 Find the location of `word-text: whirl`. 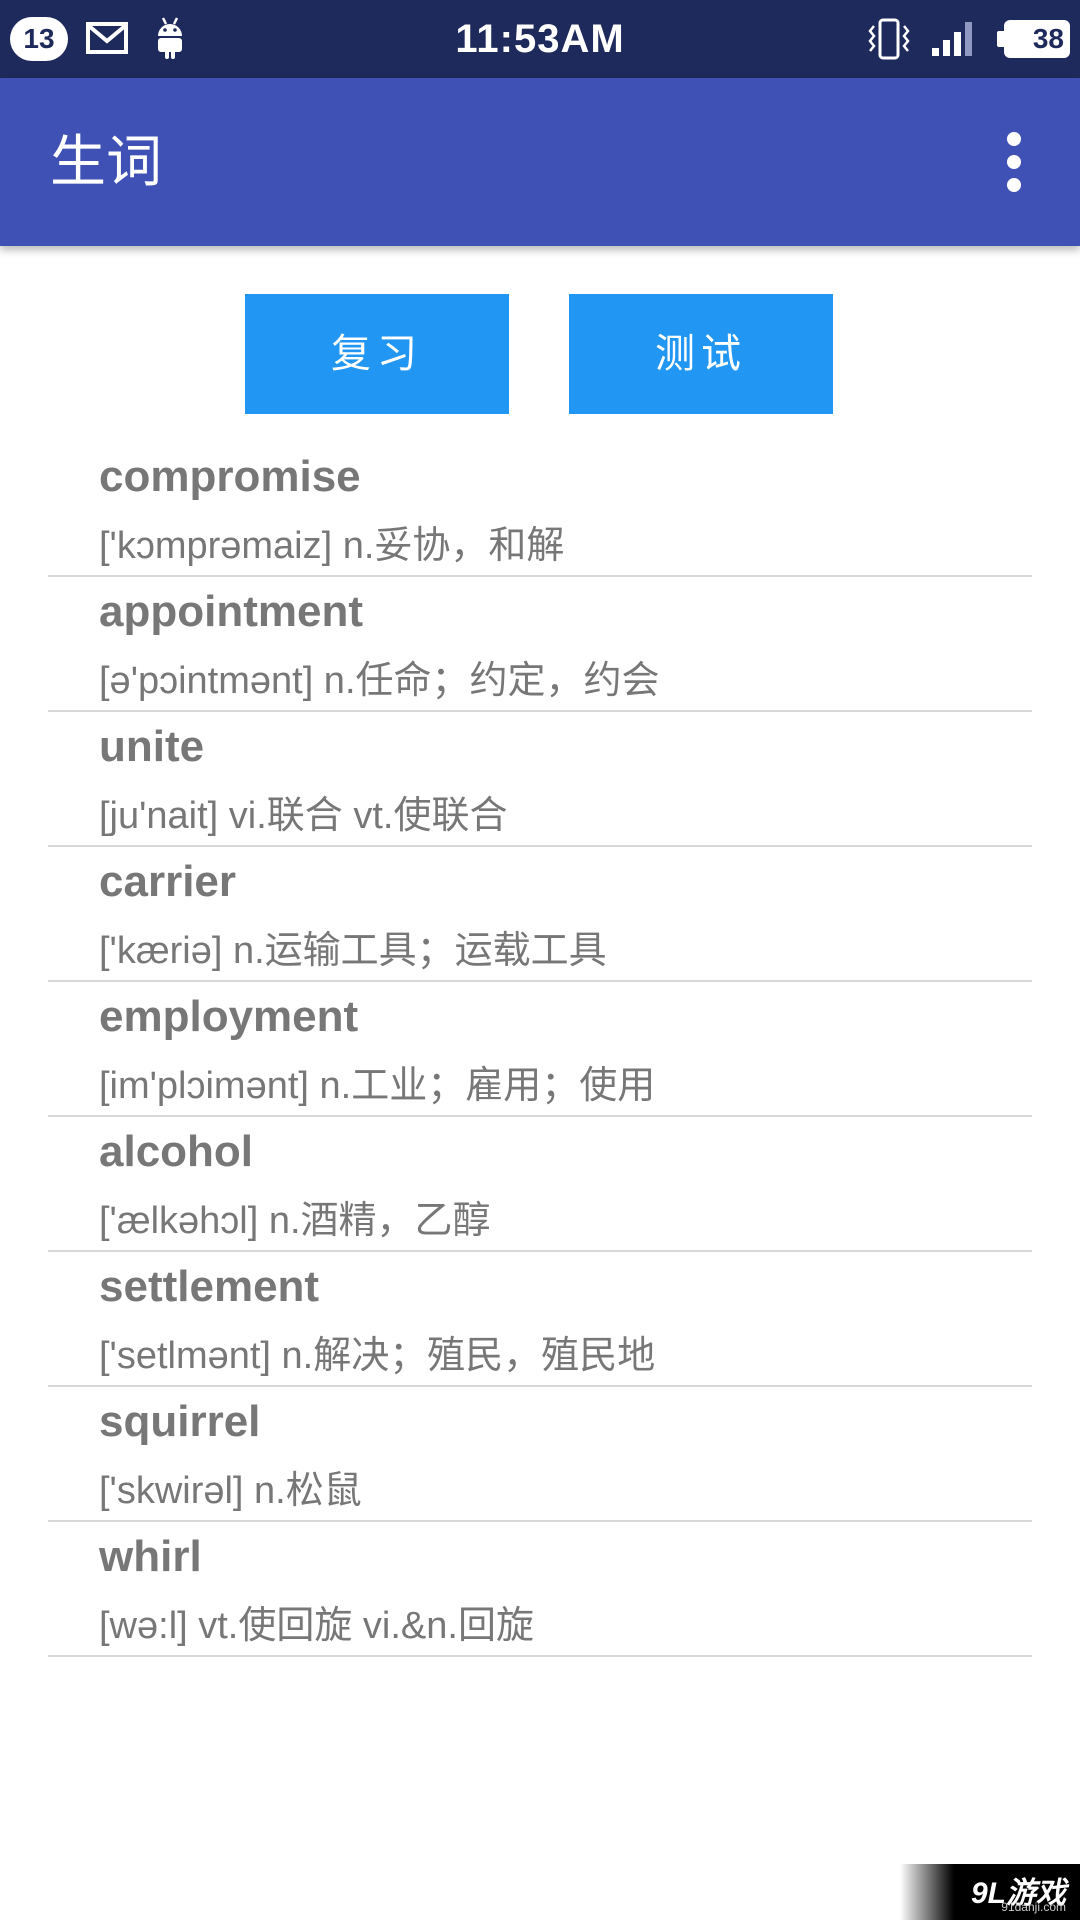

word-text: whirl is located at coordinates (150, 1556).